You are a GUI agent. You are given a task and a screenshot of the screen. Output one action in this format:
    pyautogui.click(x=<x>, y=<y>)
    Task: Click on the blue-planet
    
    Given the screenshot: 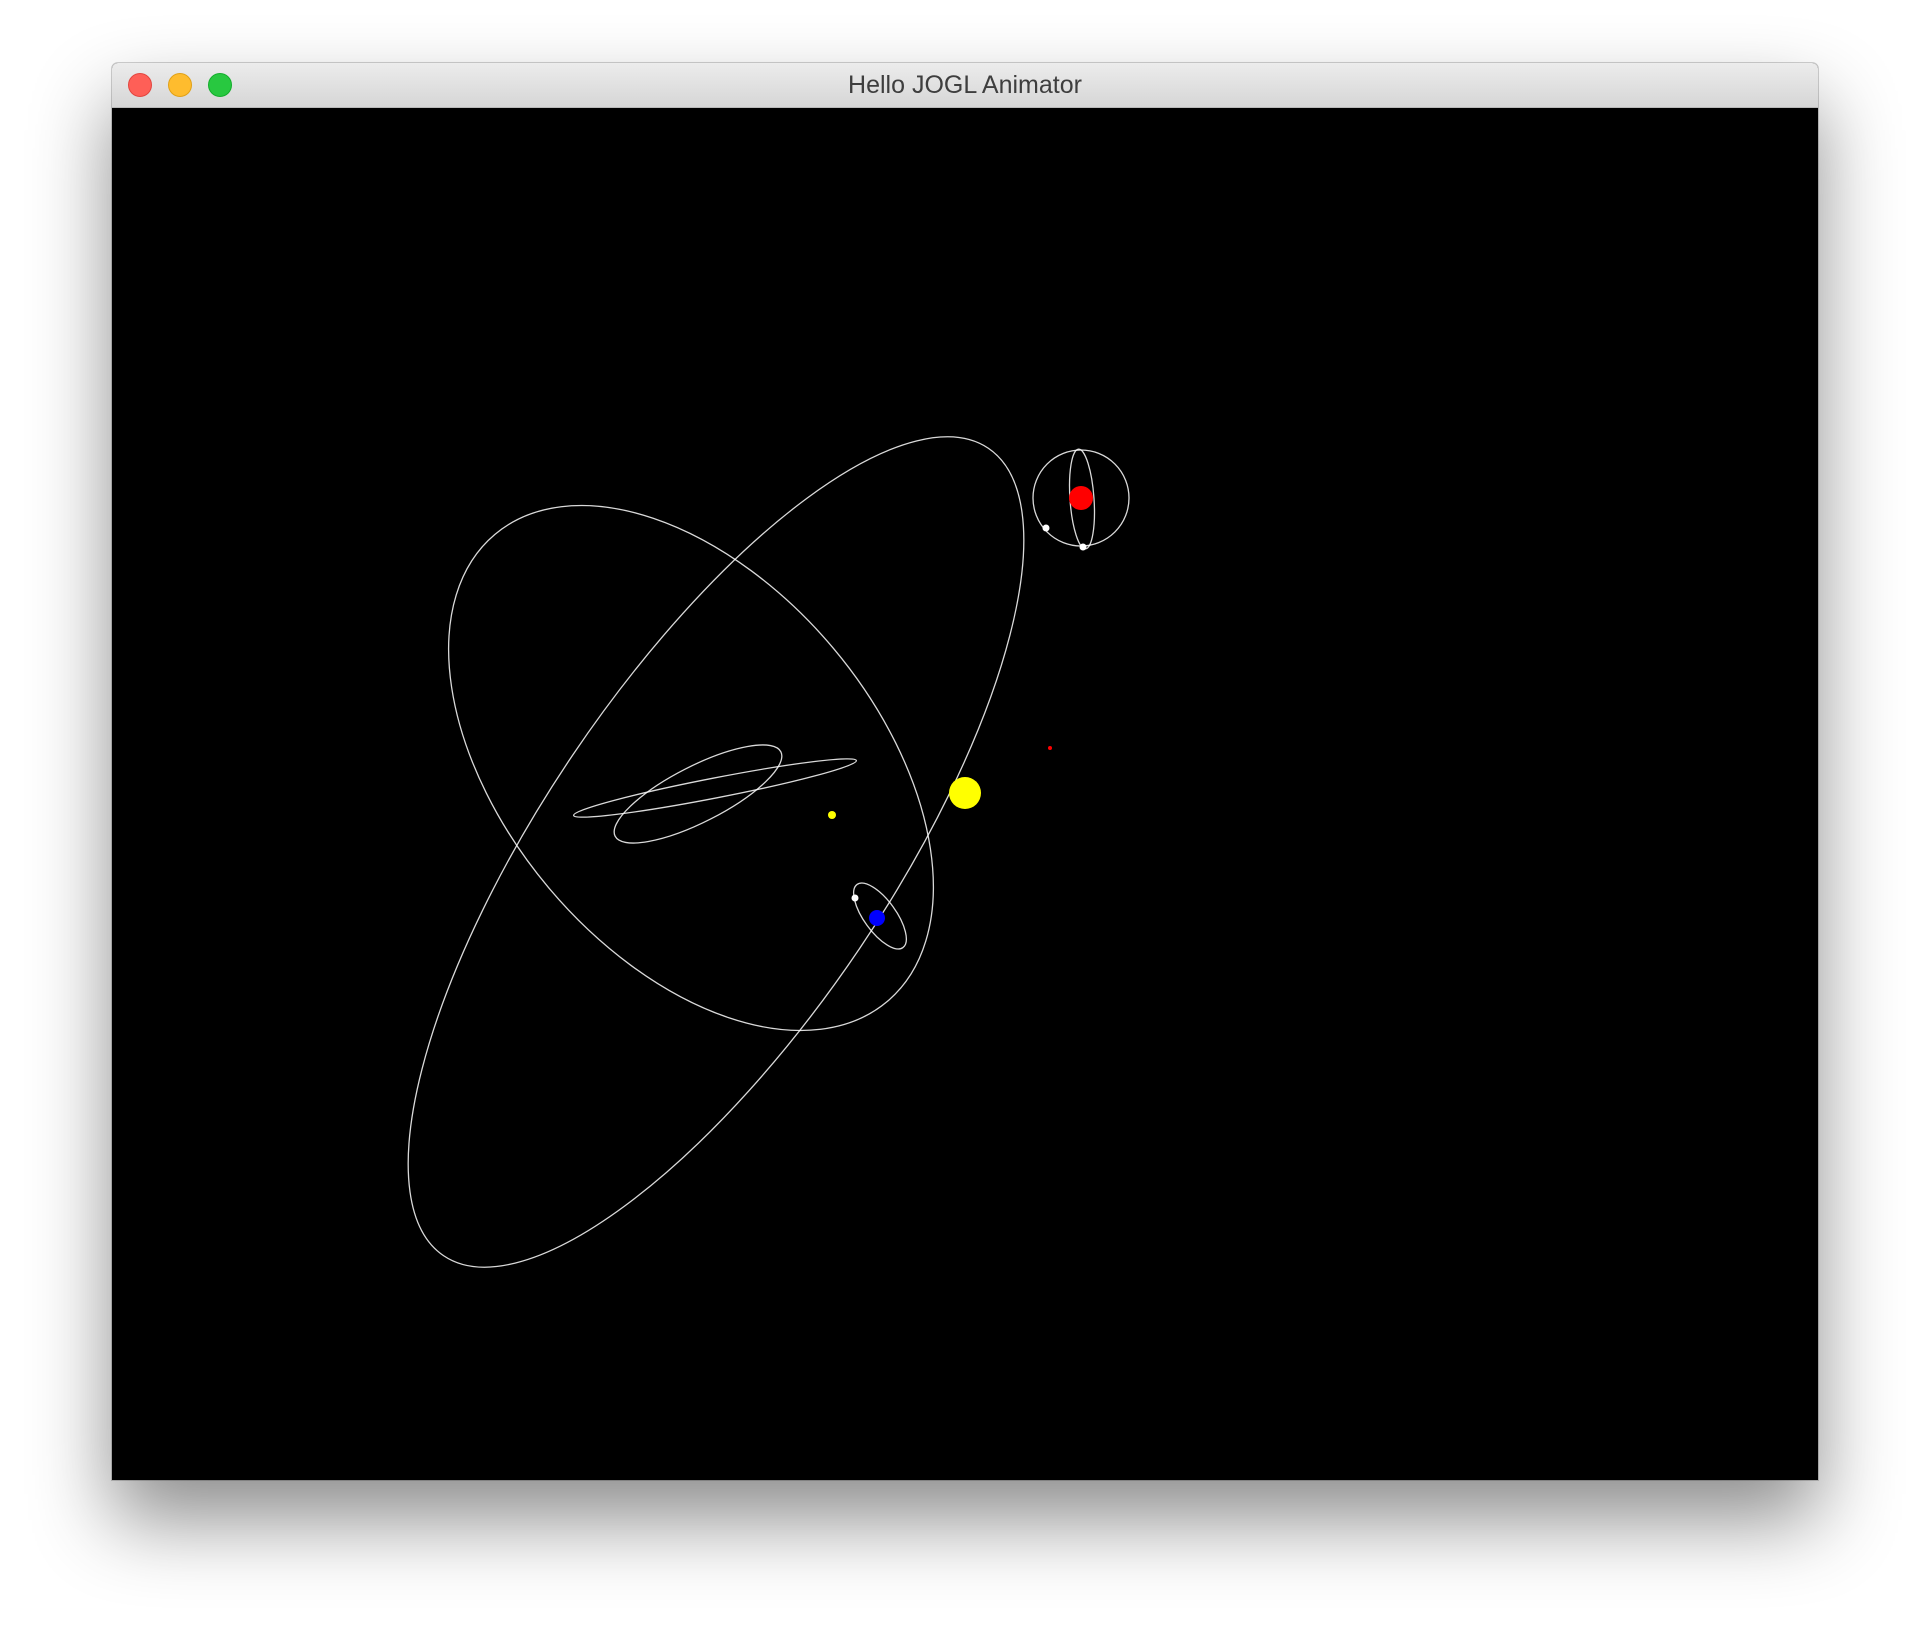 What is the action you would take?
    pyautogui.click(x=877, y=918)
    